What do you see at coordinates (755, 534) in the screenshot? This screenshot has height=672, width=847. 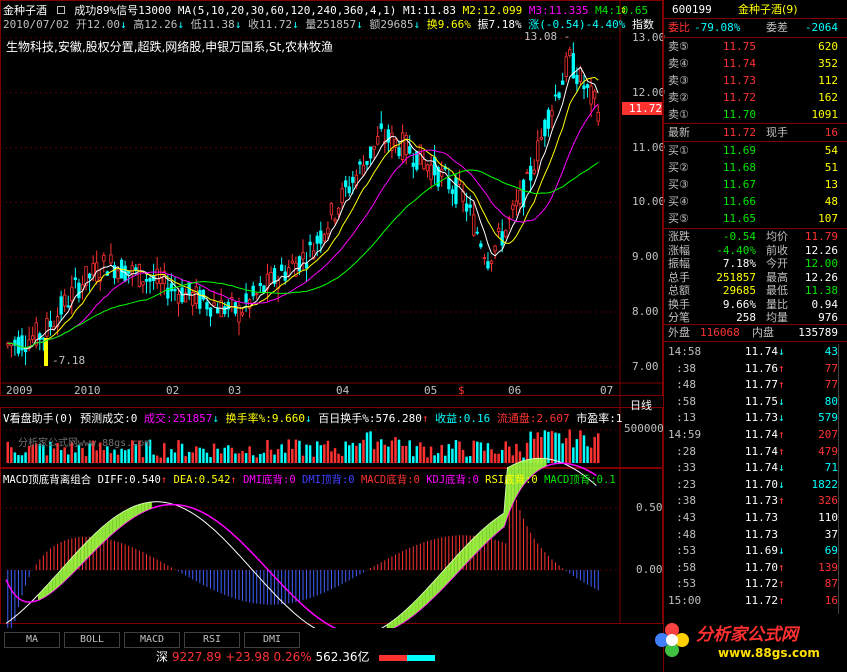 I see `tick-row: :48 11.73 37` at bounding box center [755, 534].